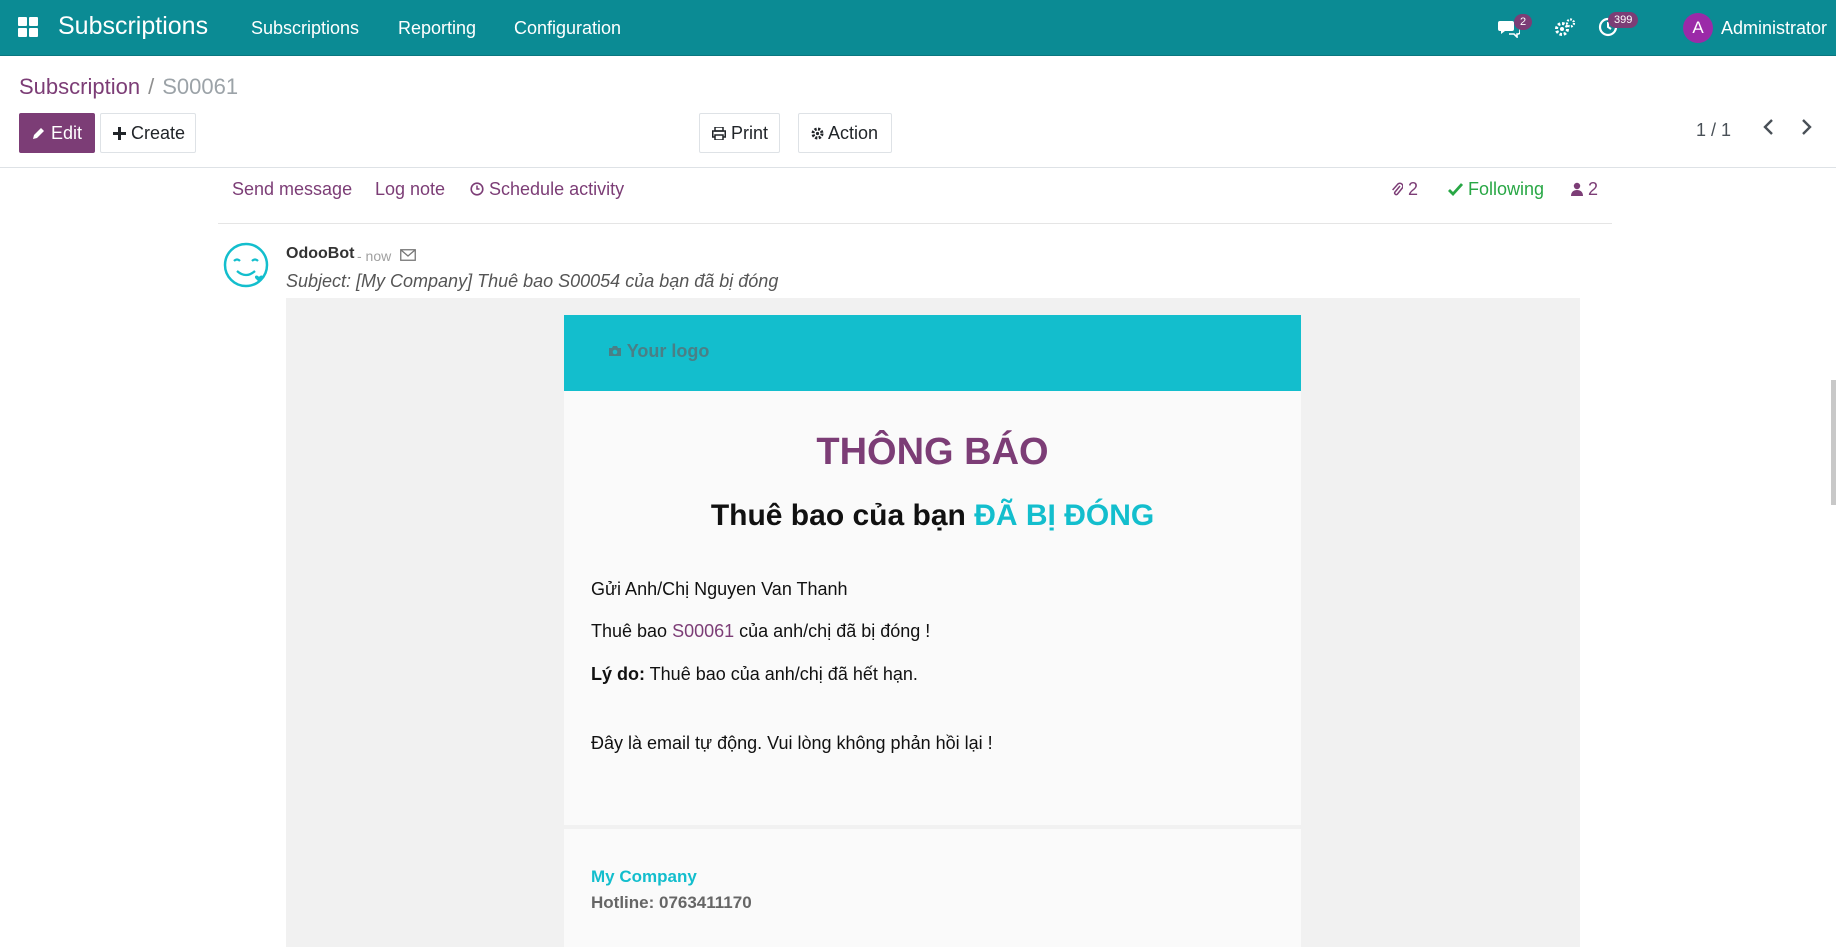 The image size is (1836, 947). I want to click on create-label: Create, so click(158, 133).